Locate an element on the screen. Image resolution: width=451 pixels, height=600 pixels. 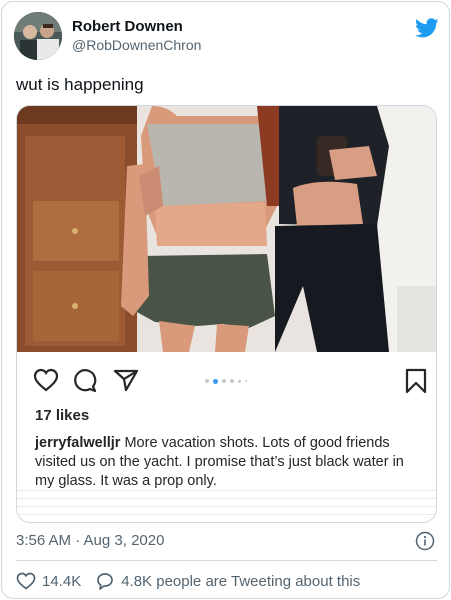
like-action: 14.4K is located at coordinates (48, 581).